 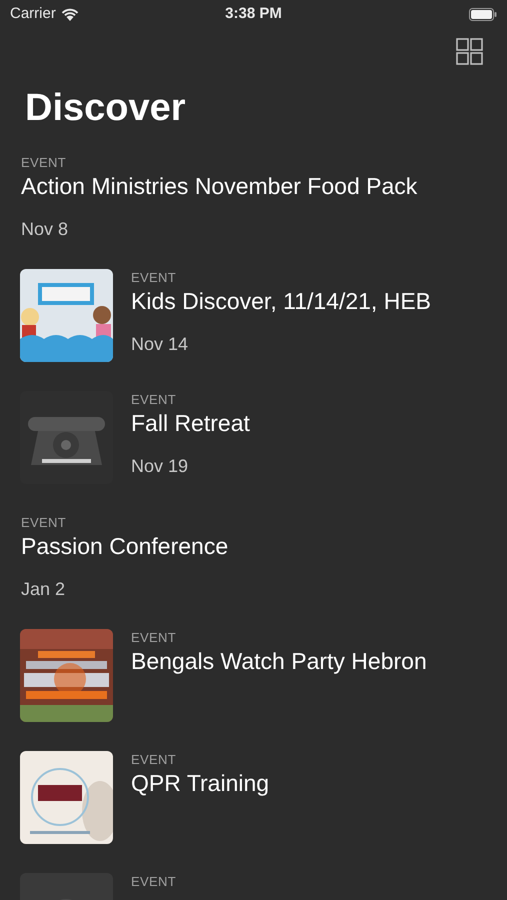 What do you see at coordinates (125, 546) in the screenshot?
I see `event-title: Passion Conference` at bounding box center [125, 546].